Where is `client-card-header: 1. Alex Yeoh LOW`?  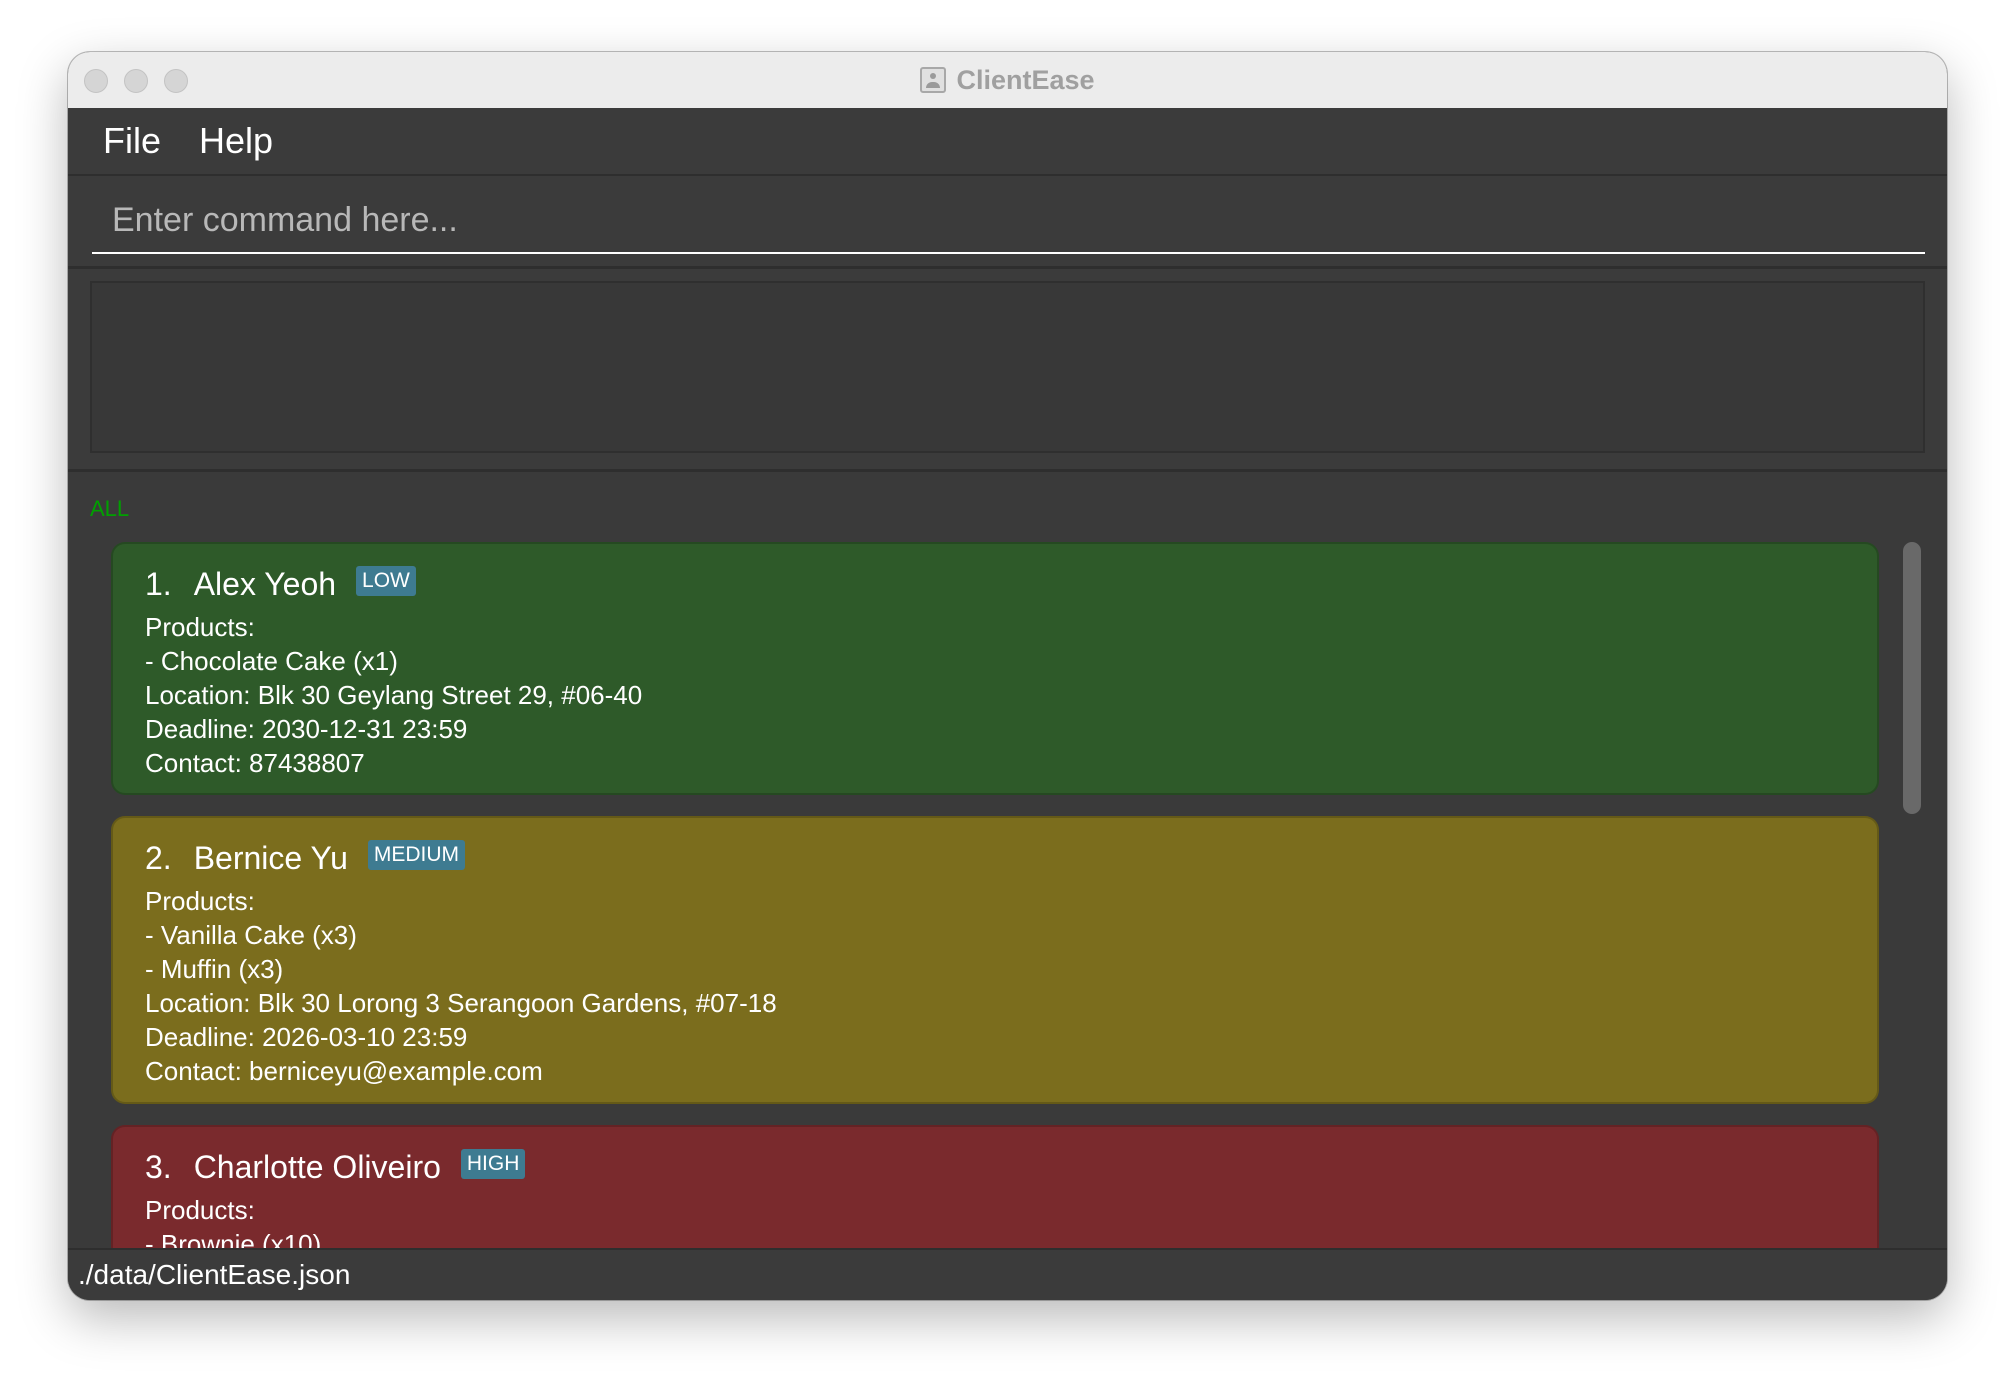 client-card-header: 1. Alex Yeoh LOW is located at coordinates (995, 584).